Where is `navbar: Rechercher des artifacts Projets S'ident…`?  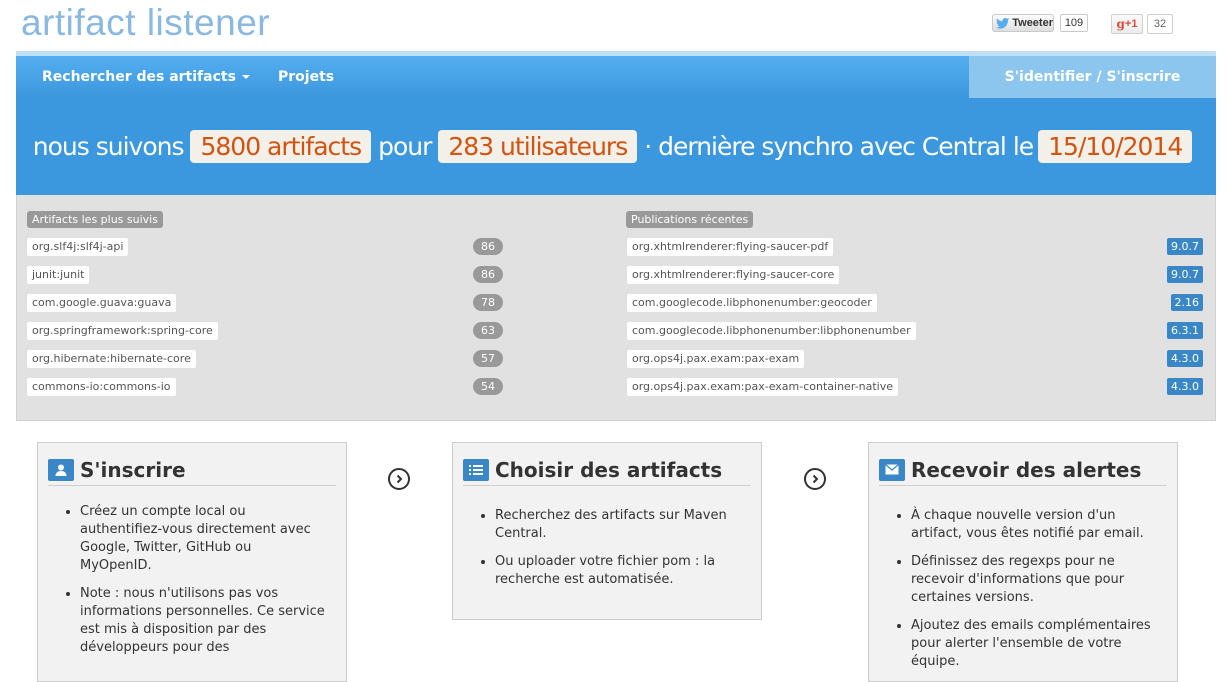 navbar: Rechercher des artifacts Projets S'ident… is located at coordinates (616, 77).